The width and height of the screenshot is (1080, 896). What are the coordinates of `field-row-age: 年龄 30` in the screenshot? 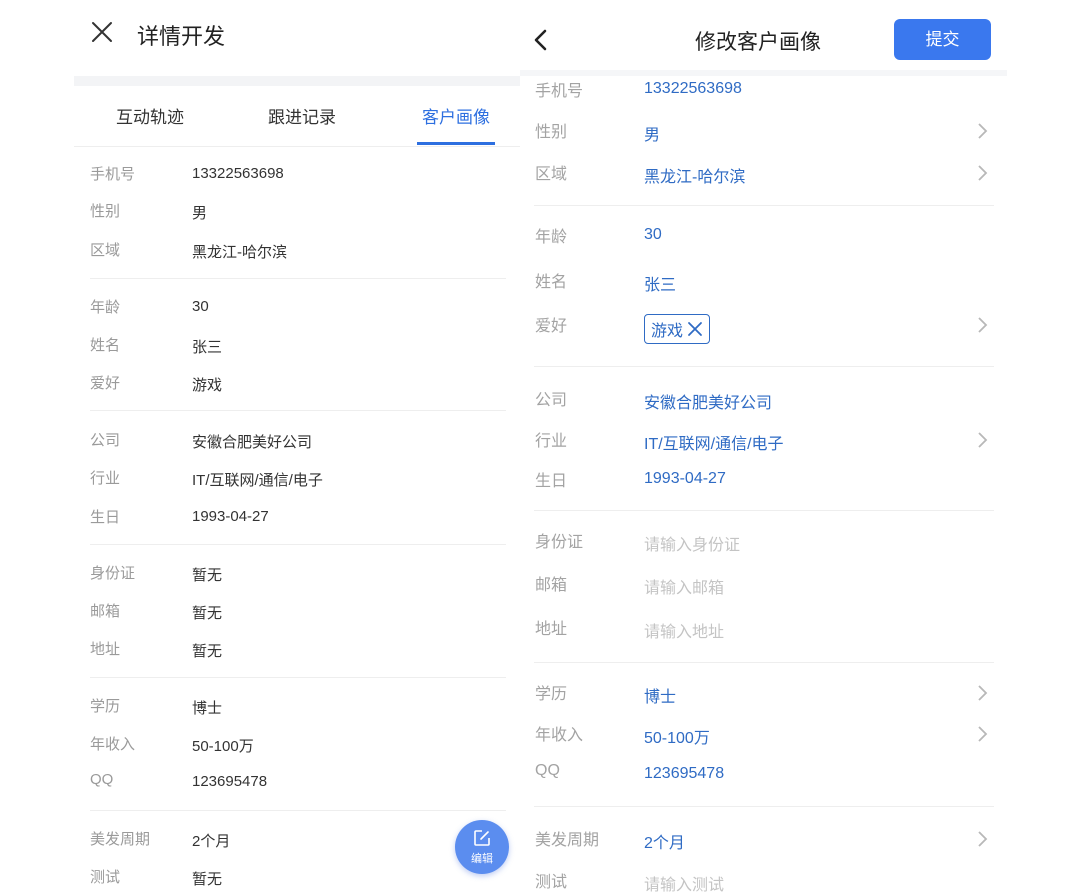 It's located at (763, 243).